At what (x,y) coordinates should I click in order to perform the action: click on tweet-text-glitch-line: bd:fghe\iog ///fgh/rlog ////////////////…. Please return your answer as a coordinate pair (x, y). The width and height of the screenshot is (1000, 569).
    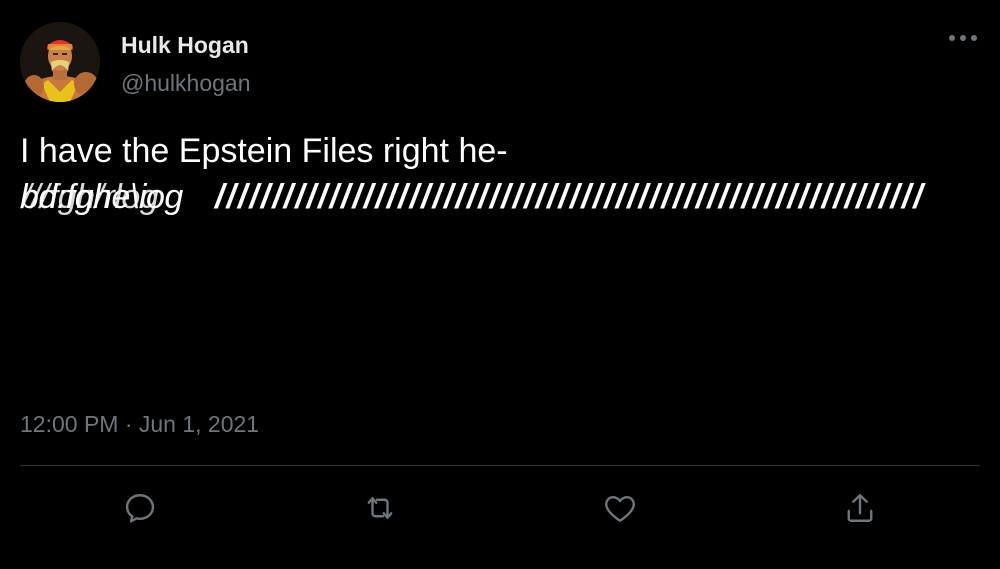
    Looking at the image, I should click on (510, 197).